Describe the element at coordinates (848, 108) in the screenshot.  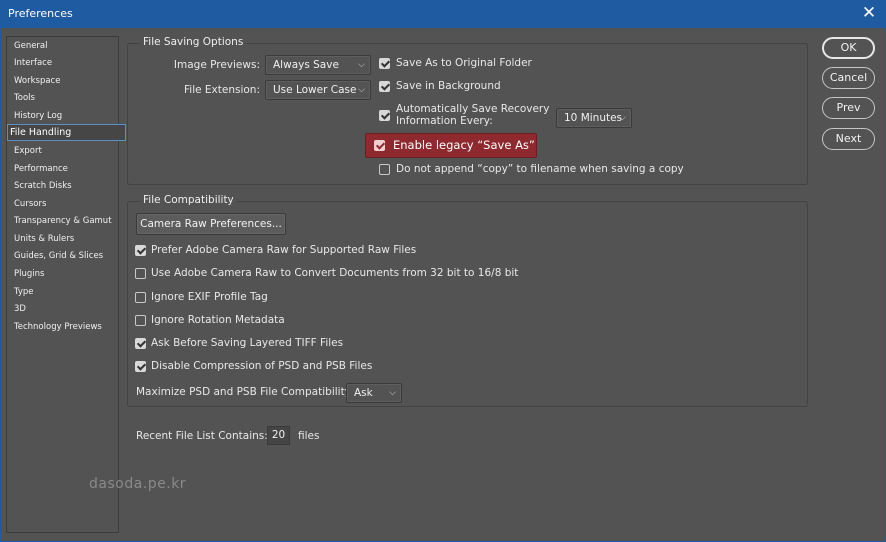
I see `prev-button: Prev` at that location.